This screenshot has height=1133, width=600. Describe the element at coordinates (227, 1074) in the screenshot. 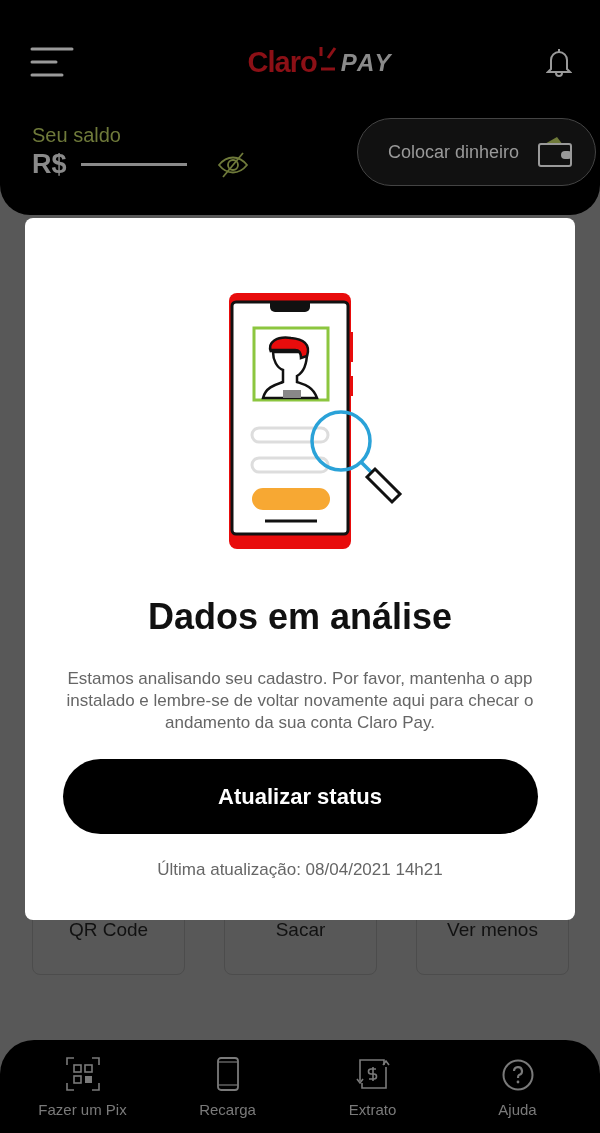

I see `phone-icon` at that location.